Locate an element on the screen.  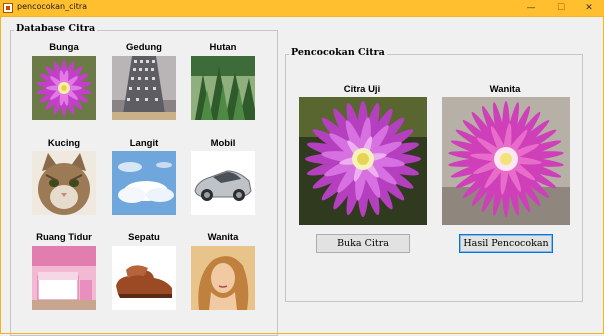
minimize-button: — is located at coordinates (531, 8).